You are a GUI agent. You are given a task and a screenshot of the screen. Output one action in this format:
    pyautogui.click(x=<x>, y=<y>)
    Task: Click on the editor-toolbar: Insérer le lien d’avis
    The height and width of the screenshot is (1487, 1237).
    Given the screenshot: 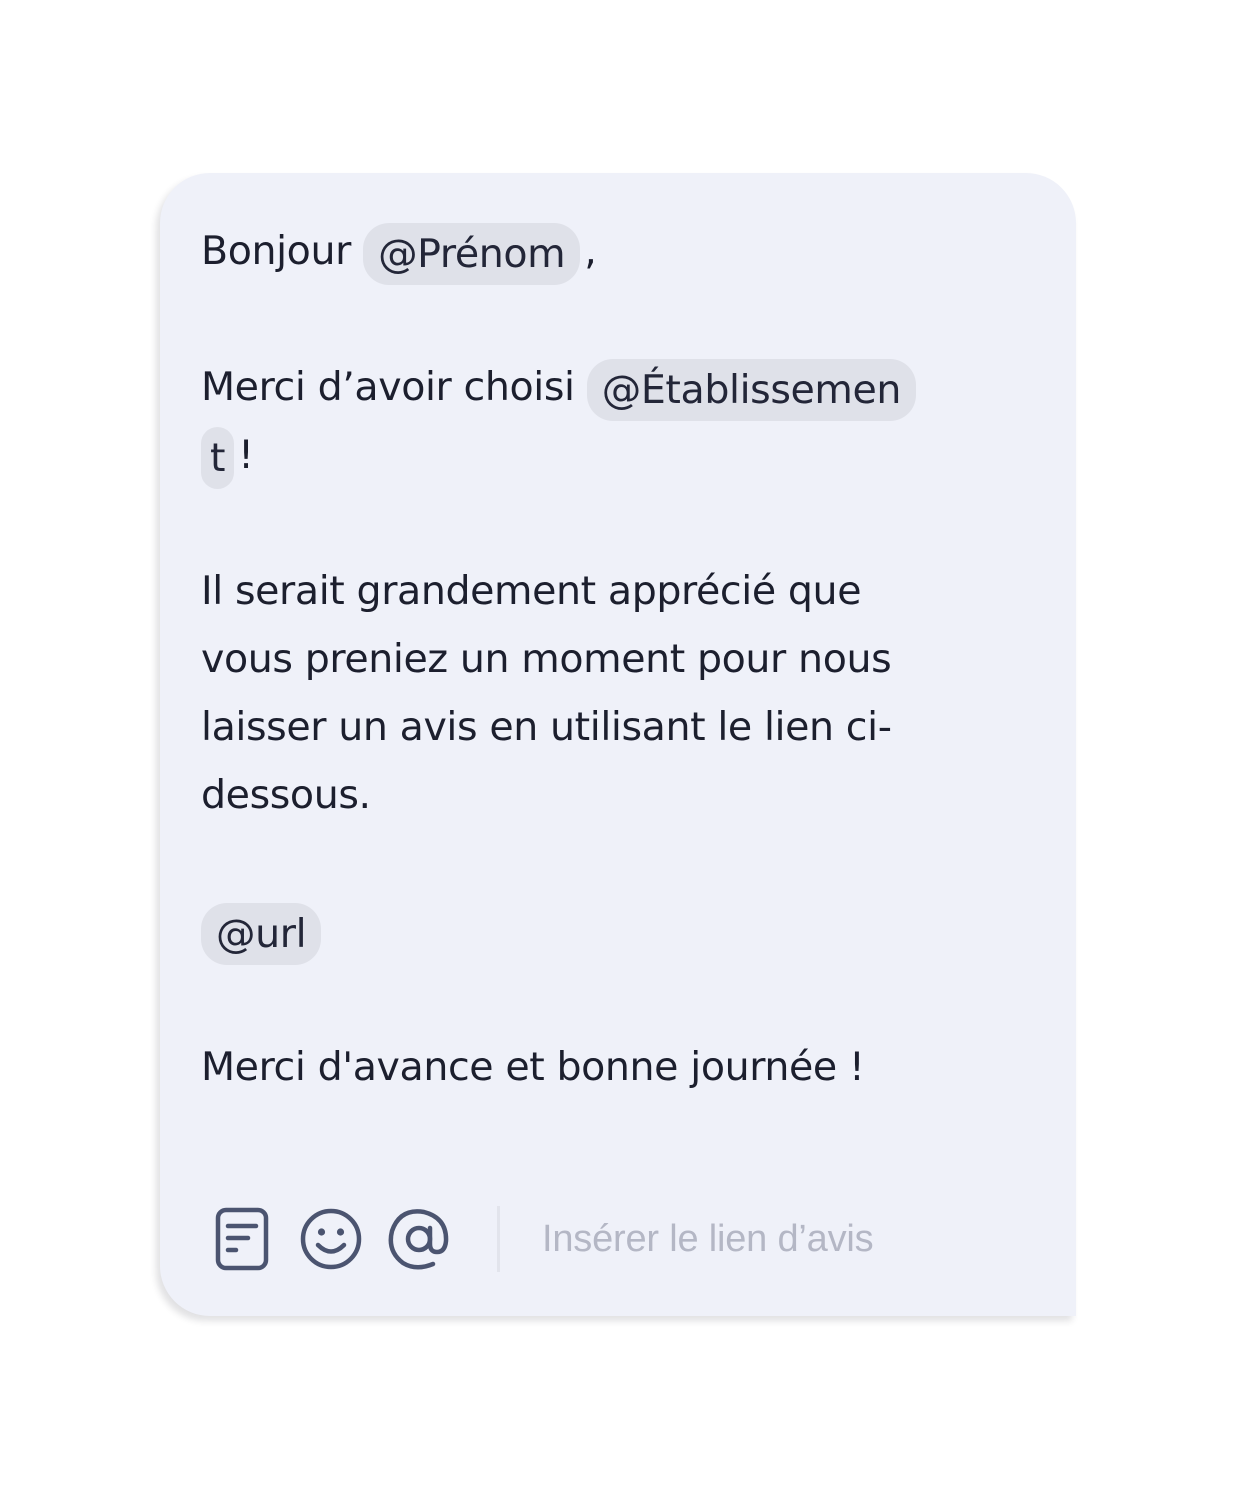 What is the action you would take?
    pyautogui.click(x=540, y=1239)
    